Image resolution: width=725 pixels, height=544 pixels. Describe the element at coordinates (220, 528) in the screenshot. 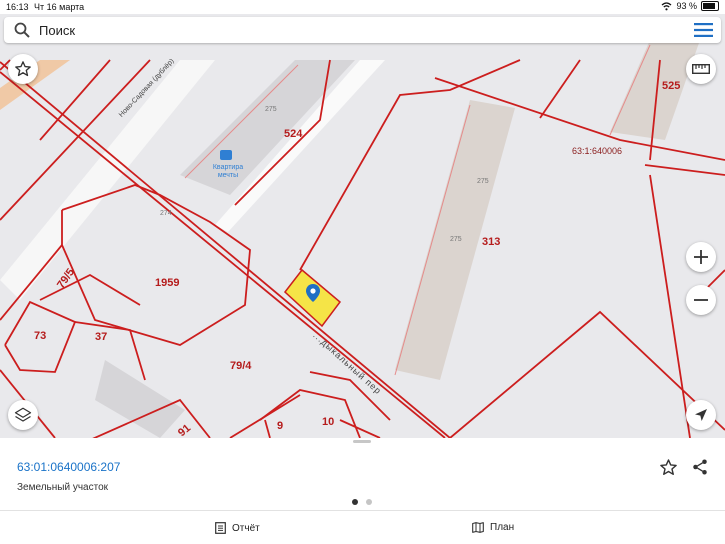

I see `report-icon` at that location.